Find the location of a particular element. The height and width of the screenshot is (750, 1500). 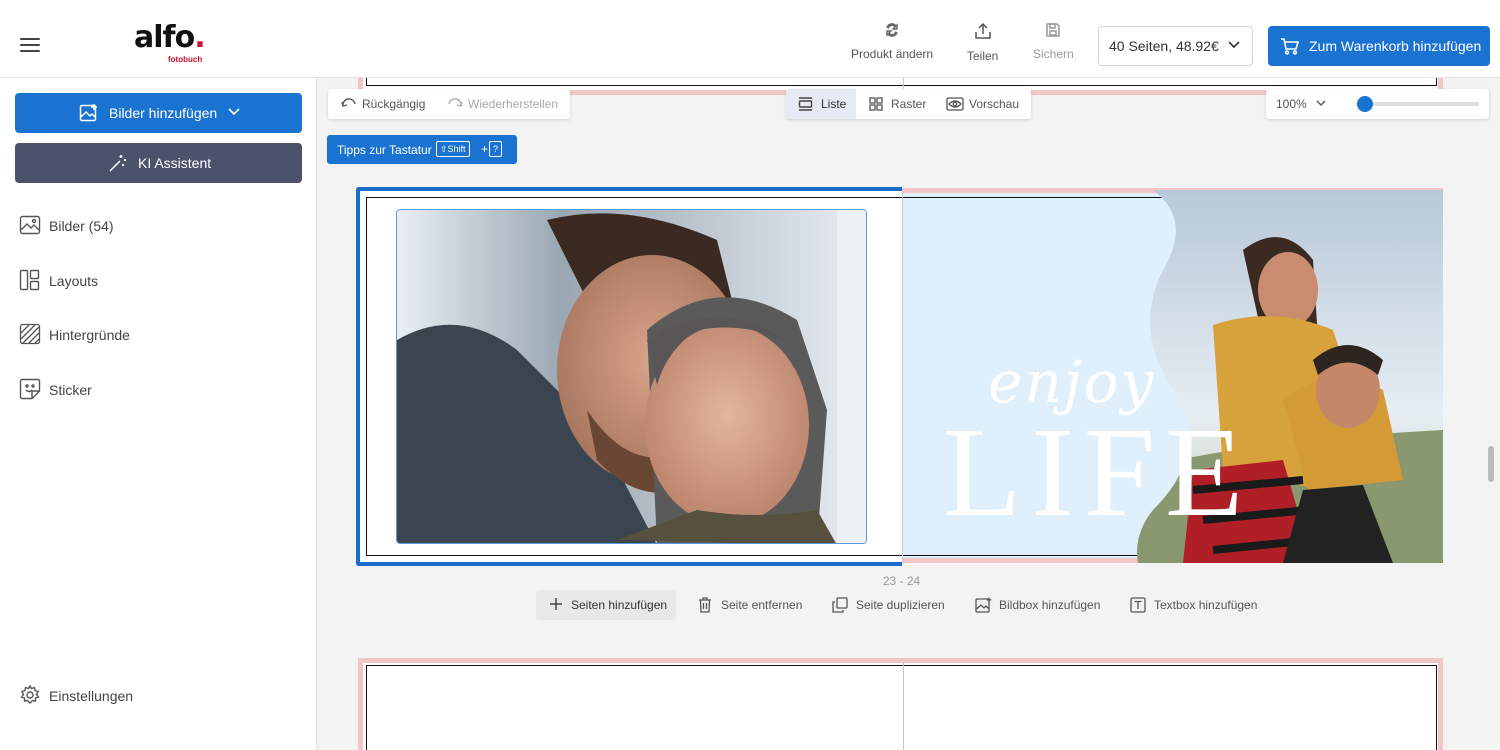

spread-fold-line is located at coordinates (902, 378).